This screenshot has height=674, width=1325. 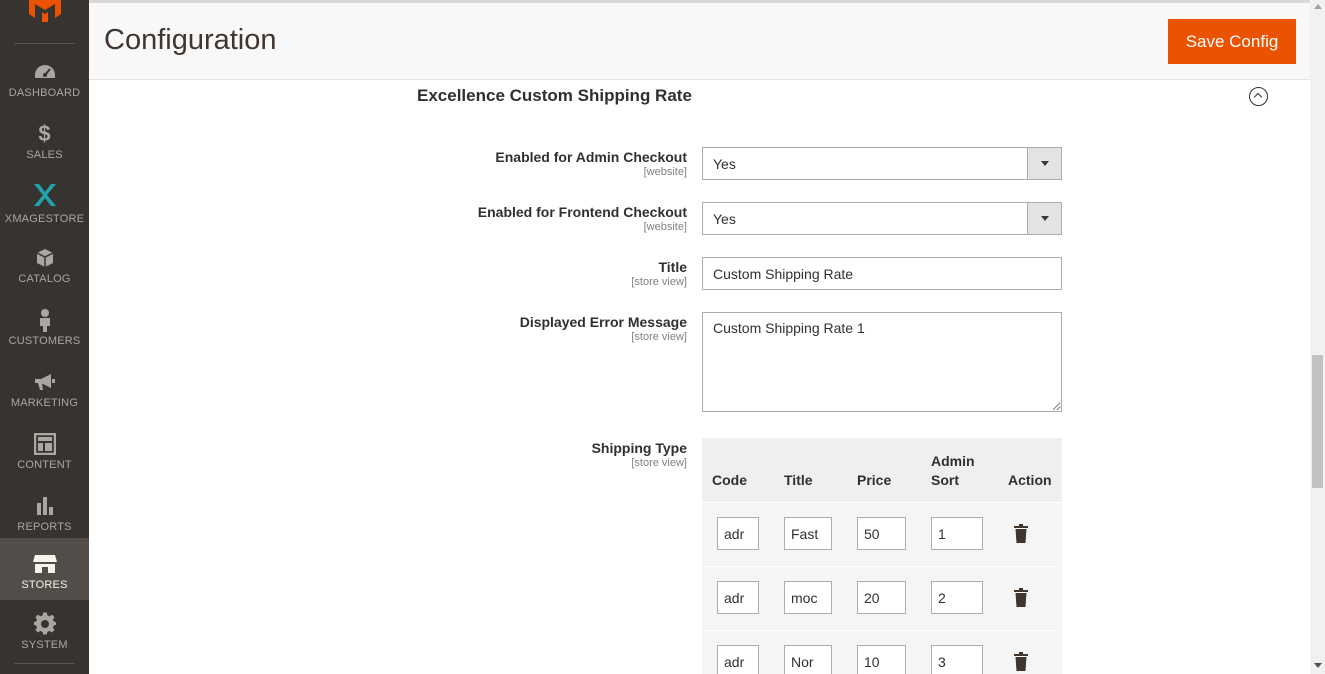 What do you see at coordinates (699, 40) in the screenshot?
I see `page-header: Configuration Save Config` at bounding box center [699, 40].